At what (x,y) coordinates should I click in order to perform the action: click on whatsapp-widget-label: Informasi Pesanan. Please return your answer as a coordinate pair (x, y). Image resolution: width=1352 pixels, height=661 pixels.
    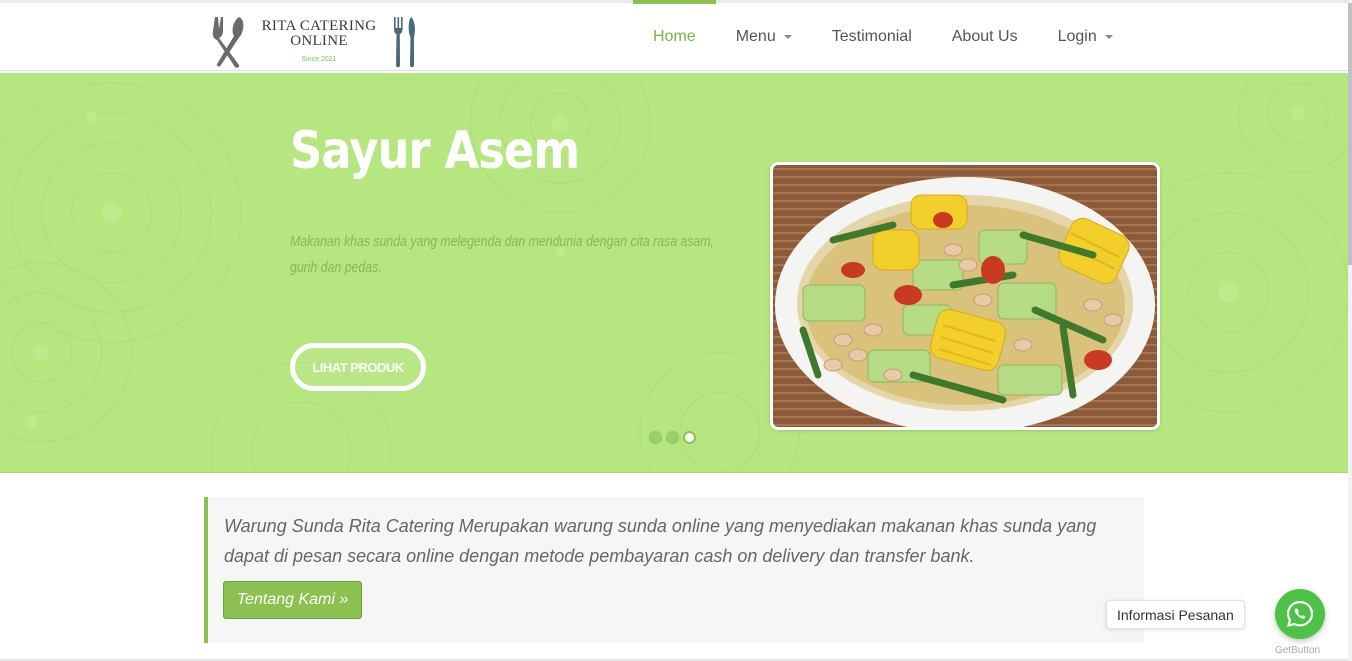
    Looking at the image, I should click on (1175, 614).